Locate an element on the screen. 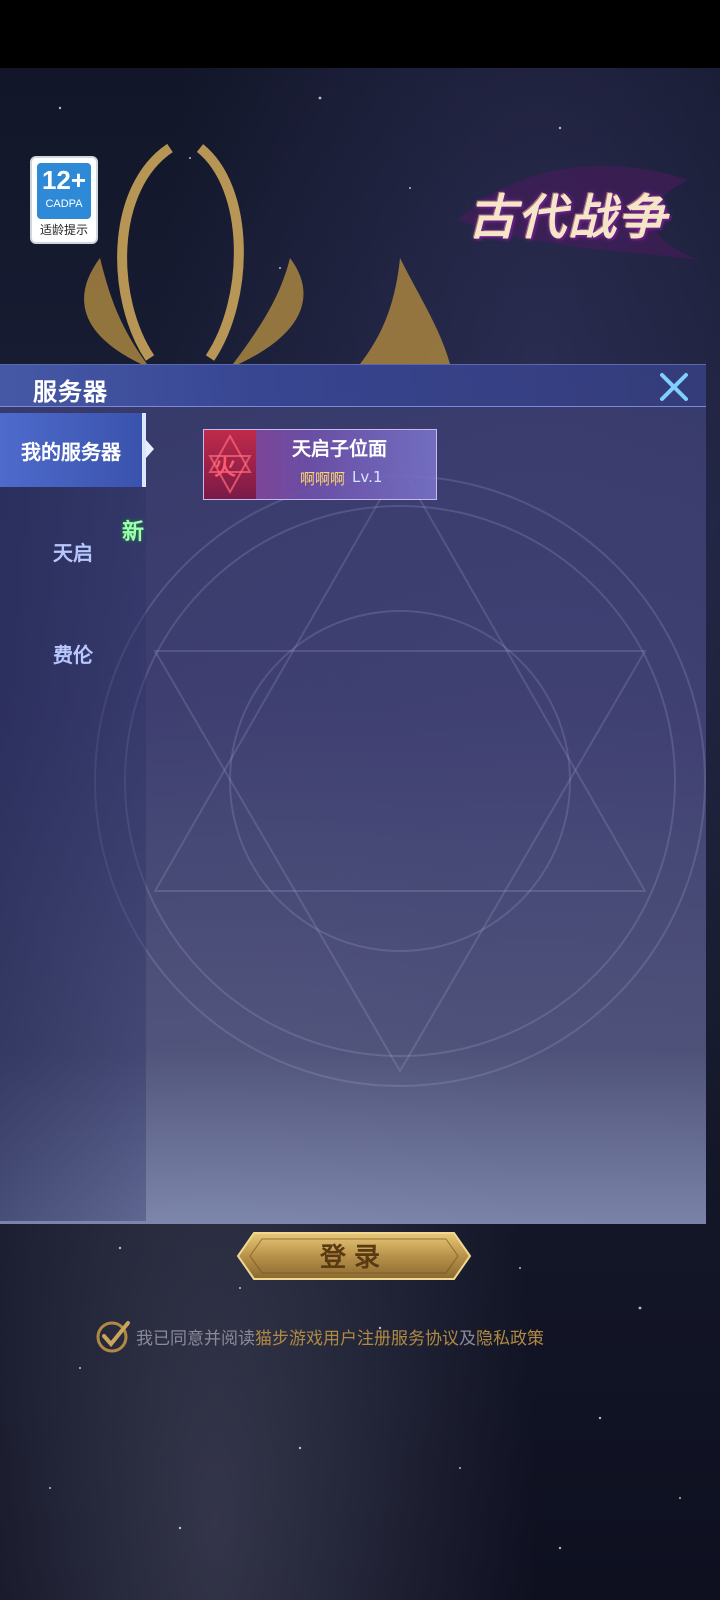  age-rating-tip: 适龄提示 is located at coordinates (63, 230).